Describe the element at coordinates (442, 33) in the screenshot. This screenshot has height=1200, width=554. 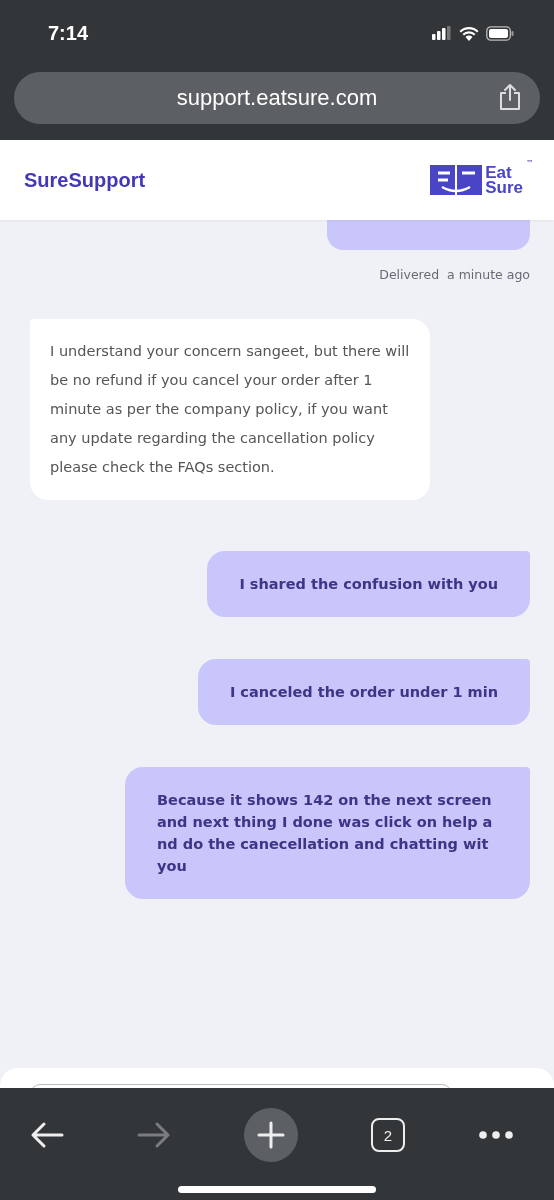
I see `signal-icon` at that location.